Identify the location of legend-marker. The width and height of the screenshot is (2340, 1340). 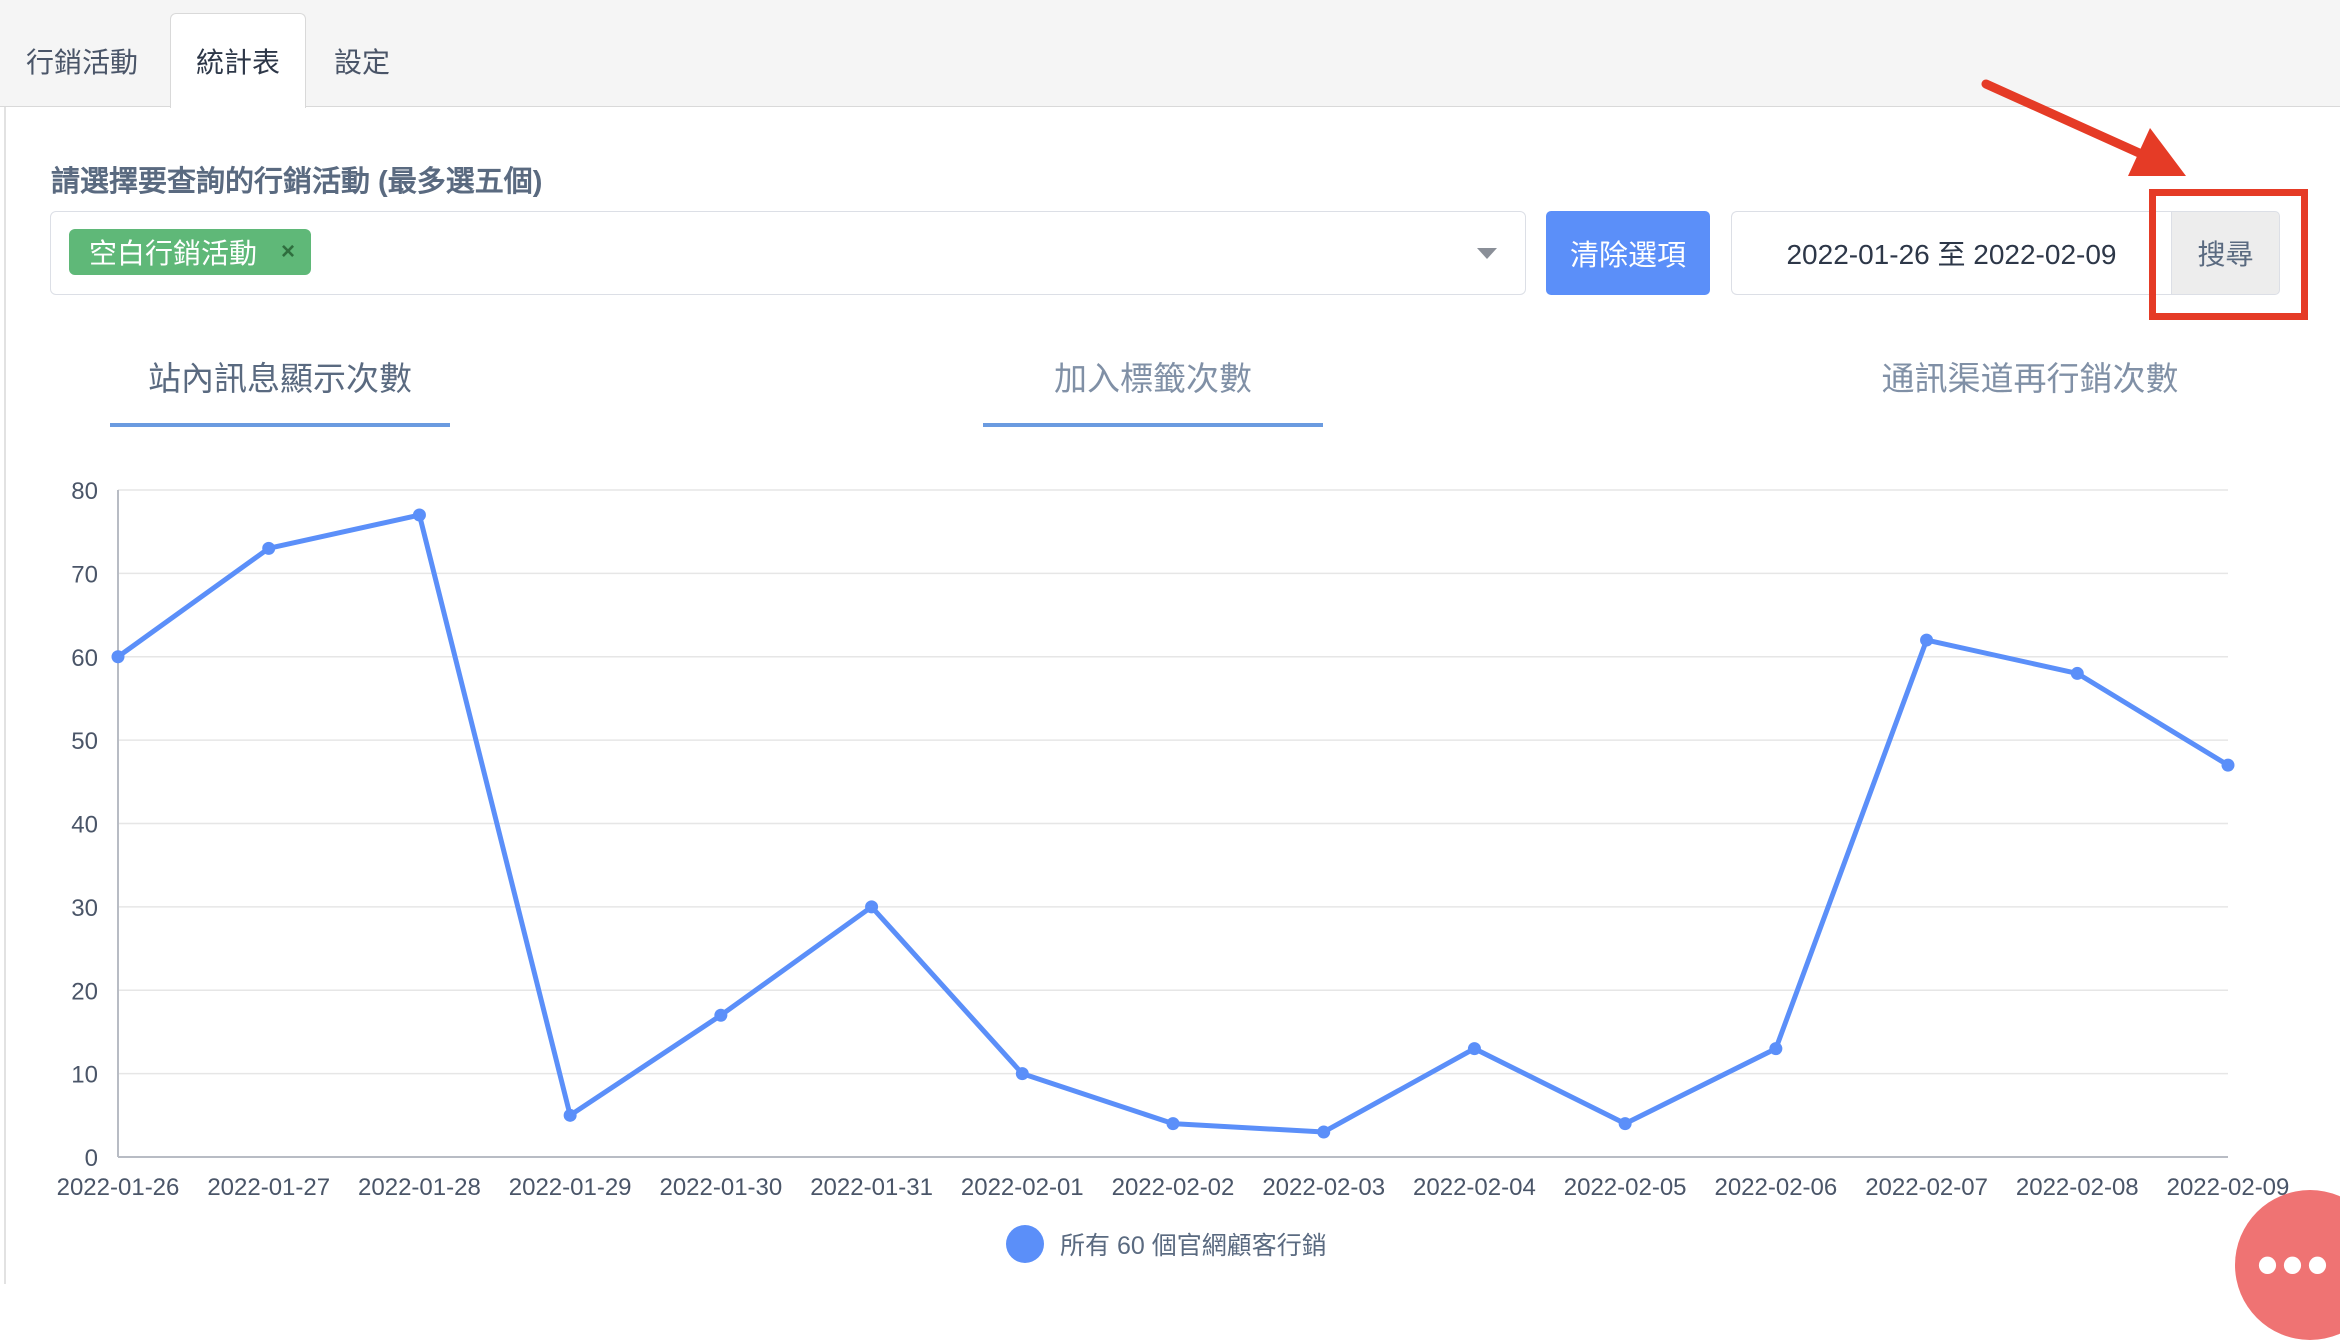
(1025, 1244).